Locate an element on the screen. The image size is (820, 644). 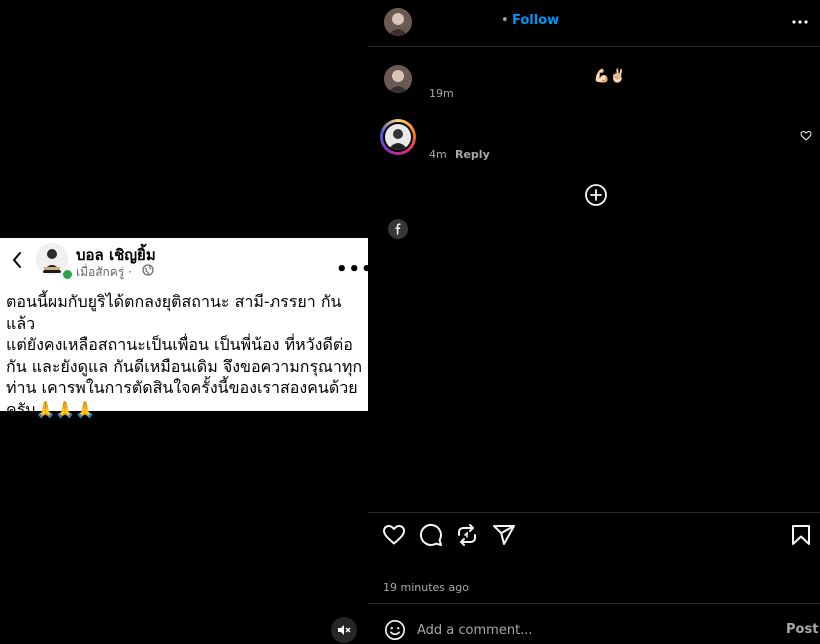
likes-count: 2,514 likes is located at coordinates (422, 569).